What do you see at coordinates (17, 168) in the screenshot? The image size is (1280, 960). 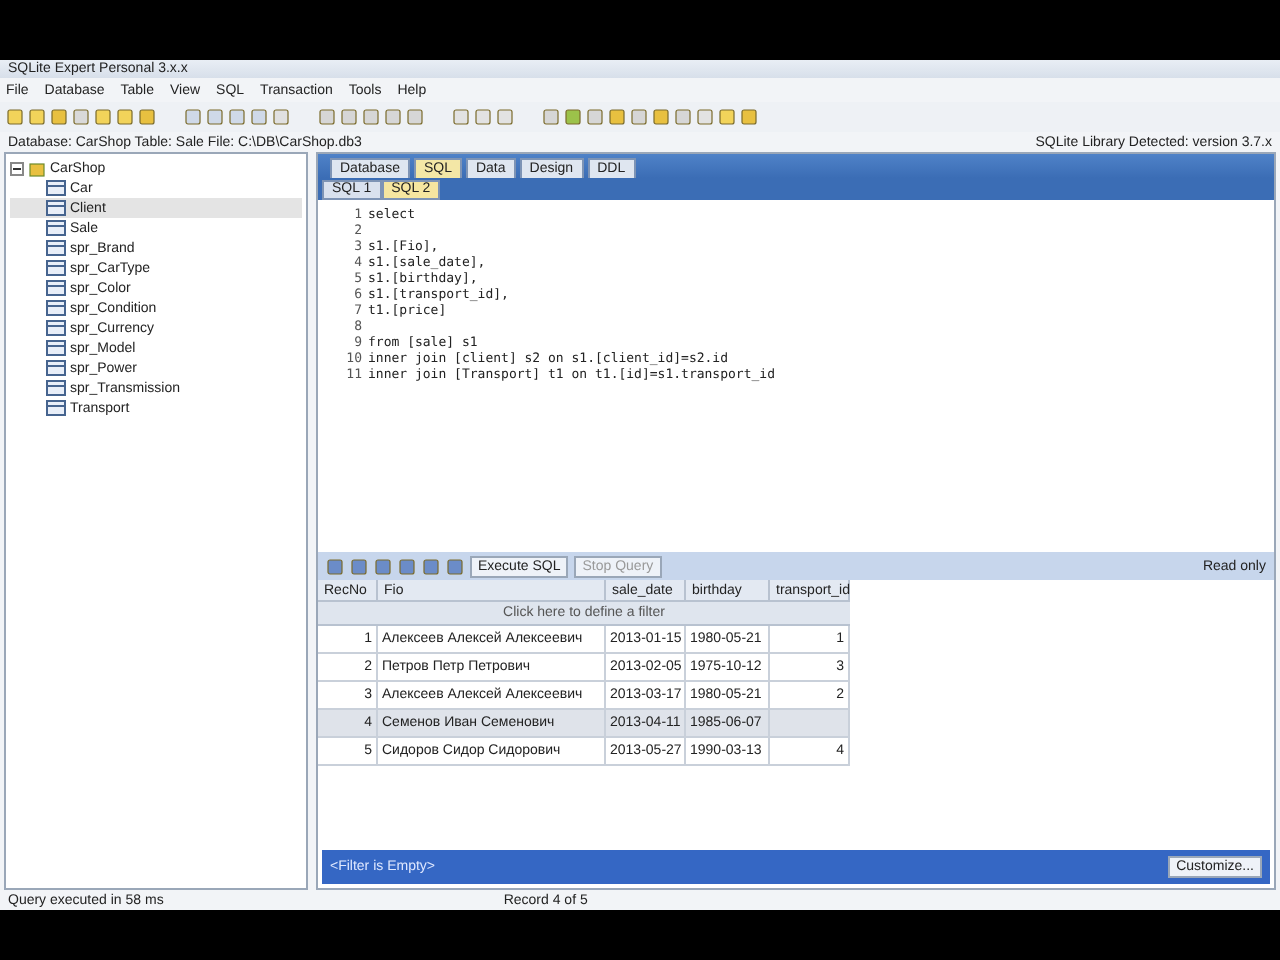 I see `collapse-icon` at bounding box center [17, 168].